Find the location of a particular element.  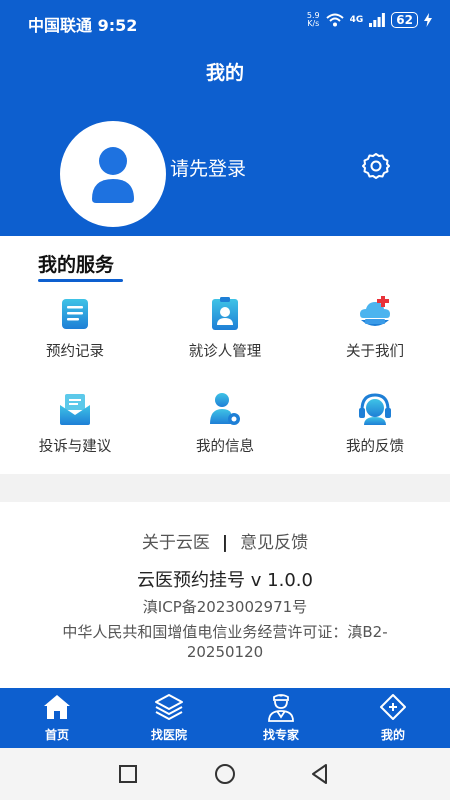

service-label: 就诊人管理 is located at coordinates (225, 352).